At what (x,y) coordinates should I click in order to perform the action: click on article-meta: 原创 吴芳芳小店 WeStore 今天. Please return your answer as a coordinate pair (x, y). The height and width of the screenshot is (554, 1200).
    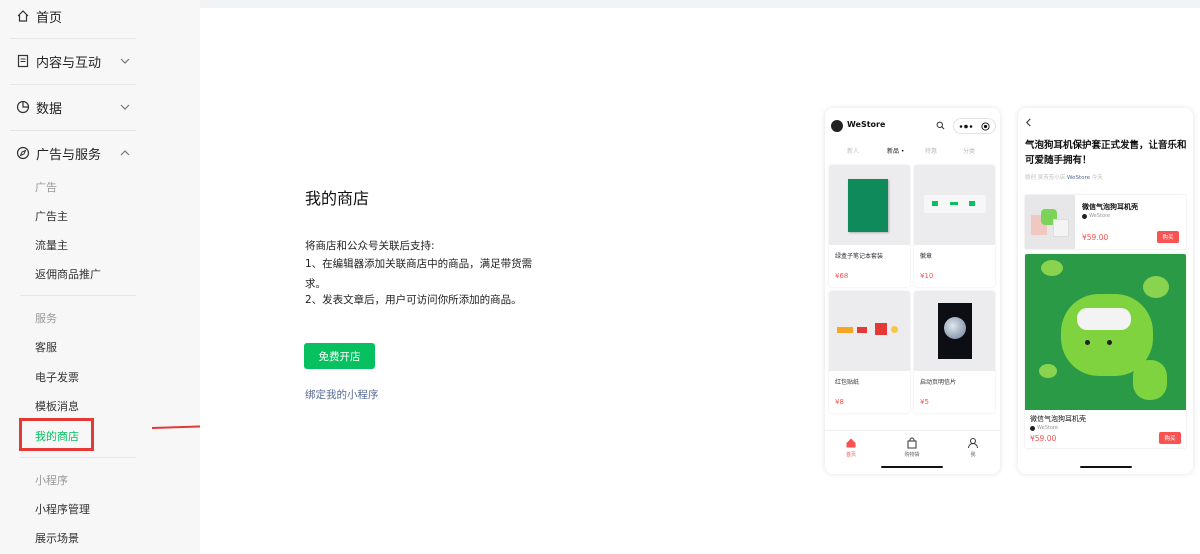
    Looking at the image, I should click on (1064, 177).